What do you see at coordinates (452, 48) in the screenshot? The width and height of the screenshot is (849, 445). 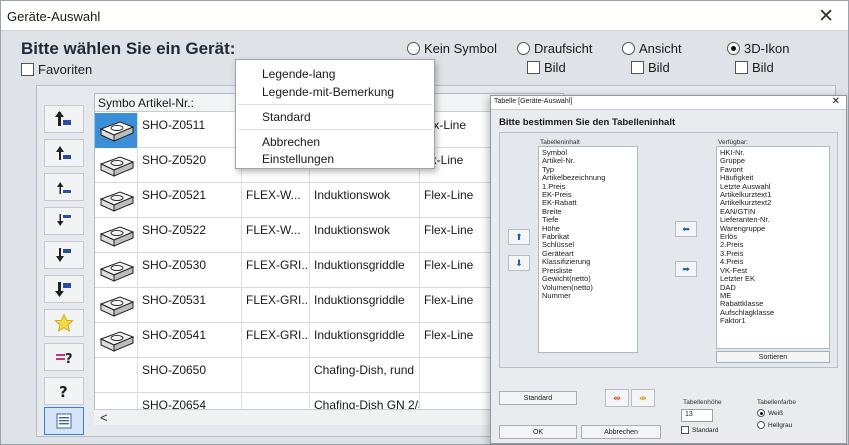 I see `radio-kein-symbol: Kein Symbol` at bounding box center [452, 48].